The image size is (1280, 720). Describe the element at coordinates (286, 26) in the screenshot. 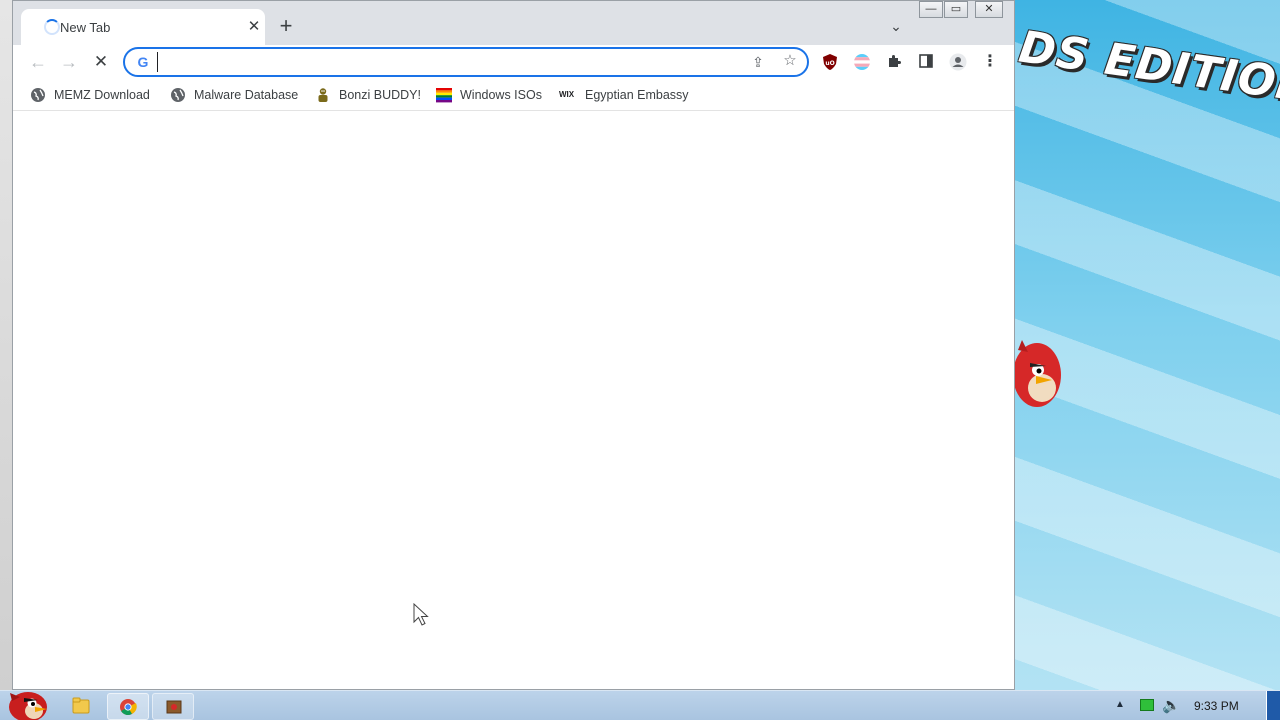

I see `new-tab-button: +` at that location.